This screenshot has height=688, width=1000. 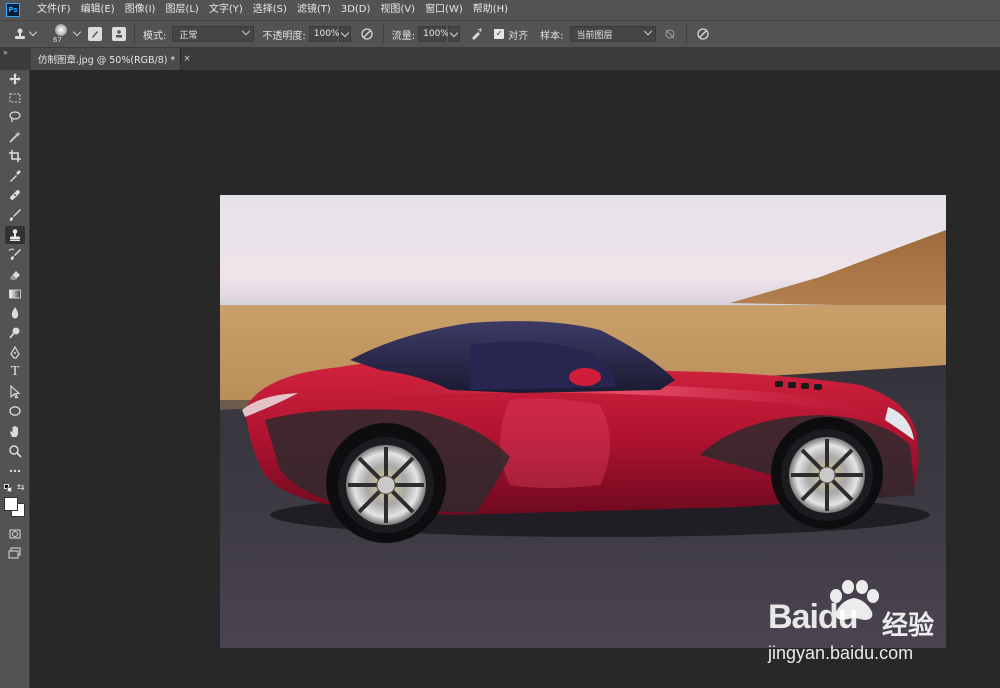 What do you see at coordinates (13, 10) in the screenshot?
I see `app-logo: Ps` at bounding box center [13, 10].